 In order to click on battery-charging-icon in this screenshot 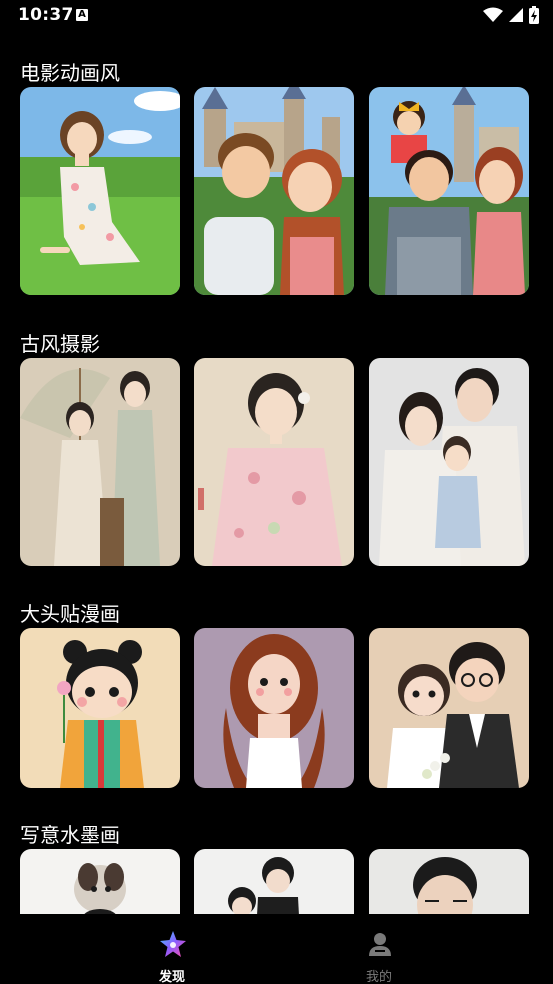, I will do `click(534, 15)`.